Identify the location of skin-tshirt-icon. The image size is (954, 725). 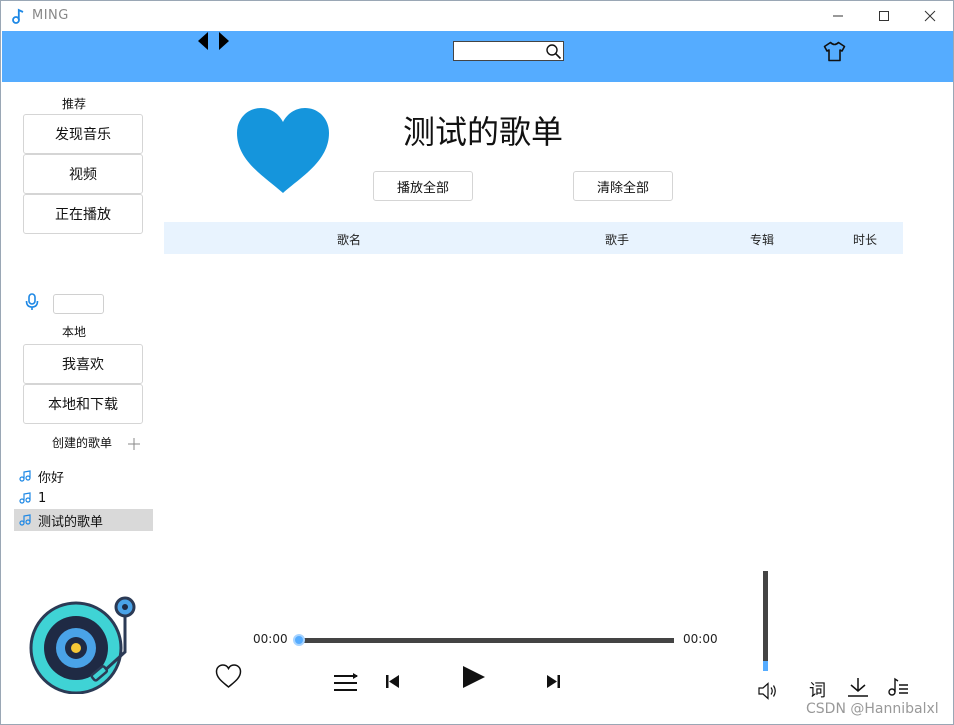
(834, 51).